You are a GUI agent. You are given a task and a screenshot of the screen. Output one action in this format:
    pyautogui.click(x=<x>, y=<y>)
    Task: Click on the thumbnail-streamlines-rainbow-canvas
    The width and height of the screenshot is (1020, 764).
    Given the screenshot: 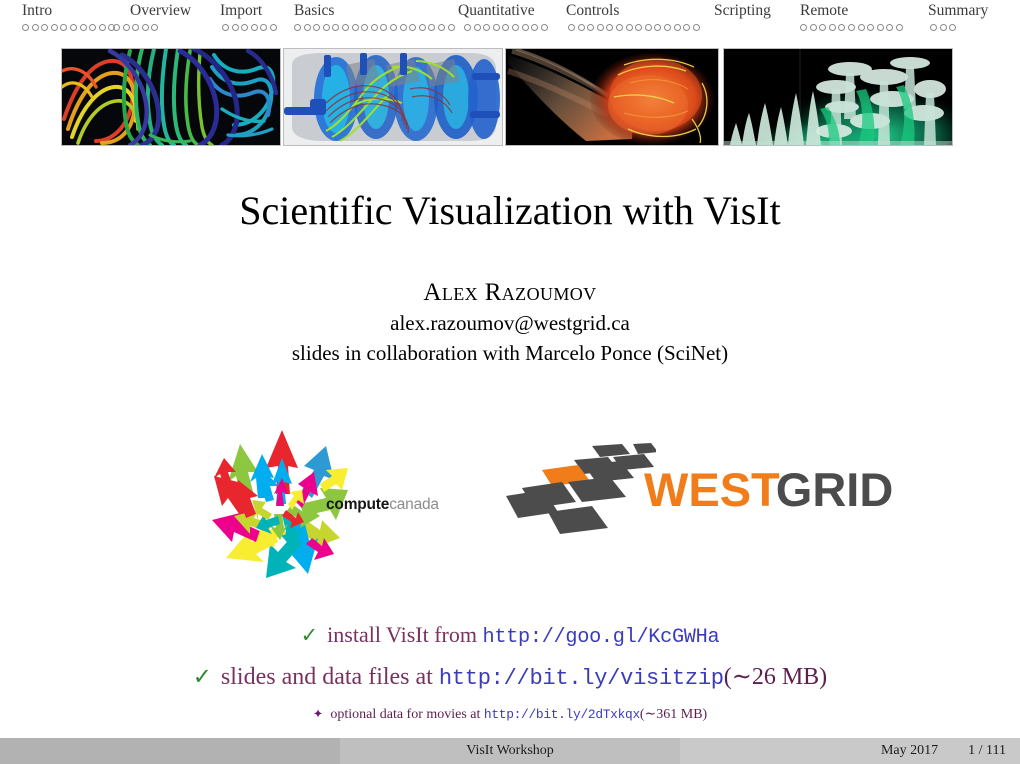 What is the action you would take?
    pyautogui.click(x=171, y=97)
    